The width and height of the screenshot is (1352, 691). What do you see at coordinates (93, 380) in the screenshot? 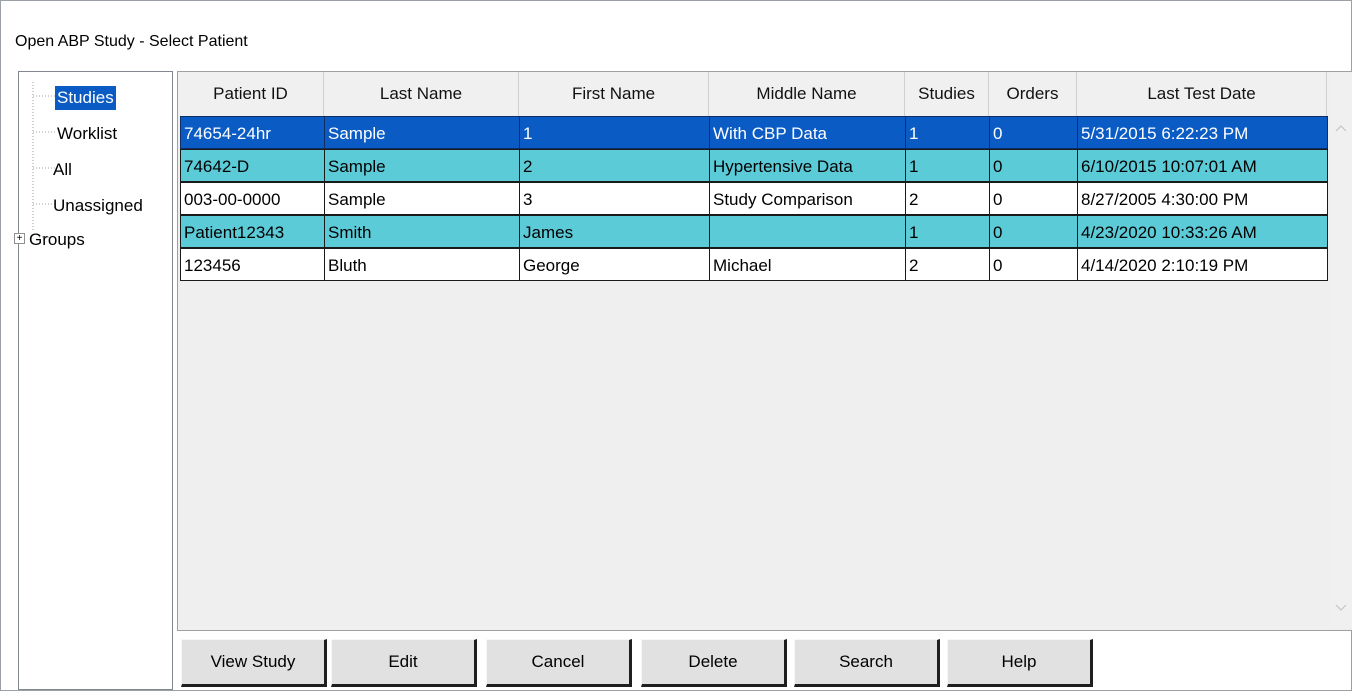
I see `patient-category-tree: Studies Worklist All Unassigned + Groups` at bounding box center [93, 380].